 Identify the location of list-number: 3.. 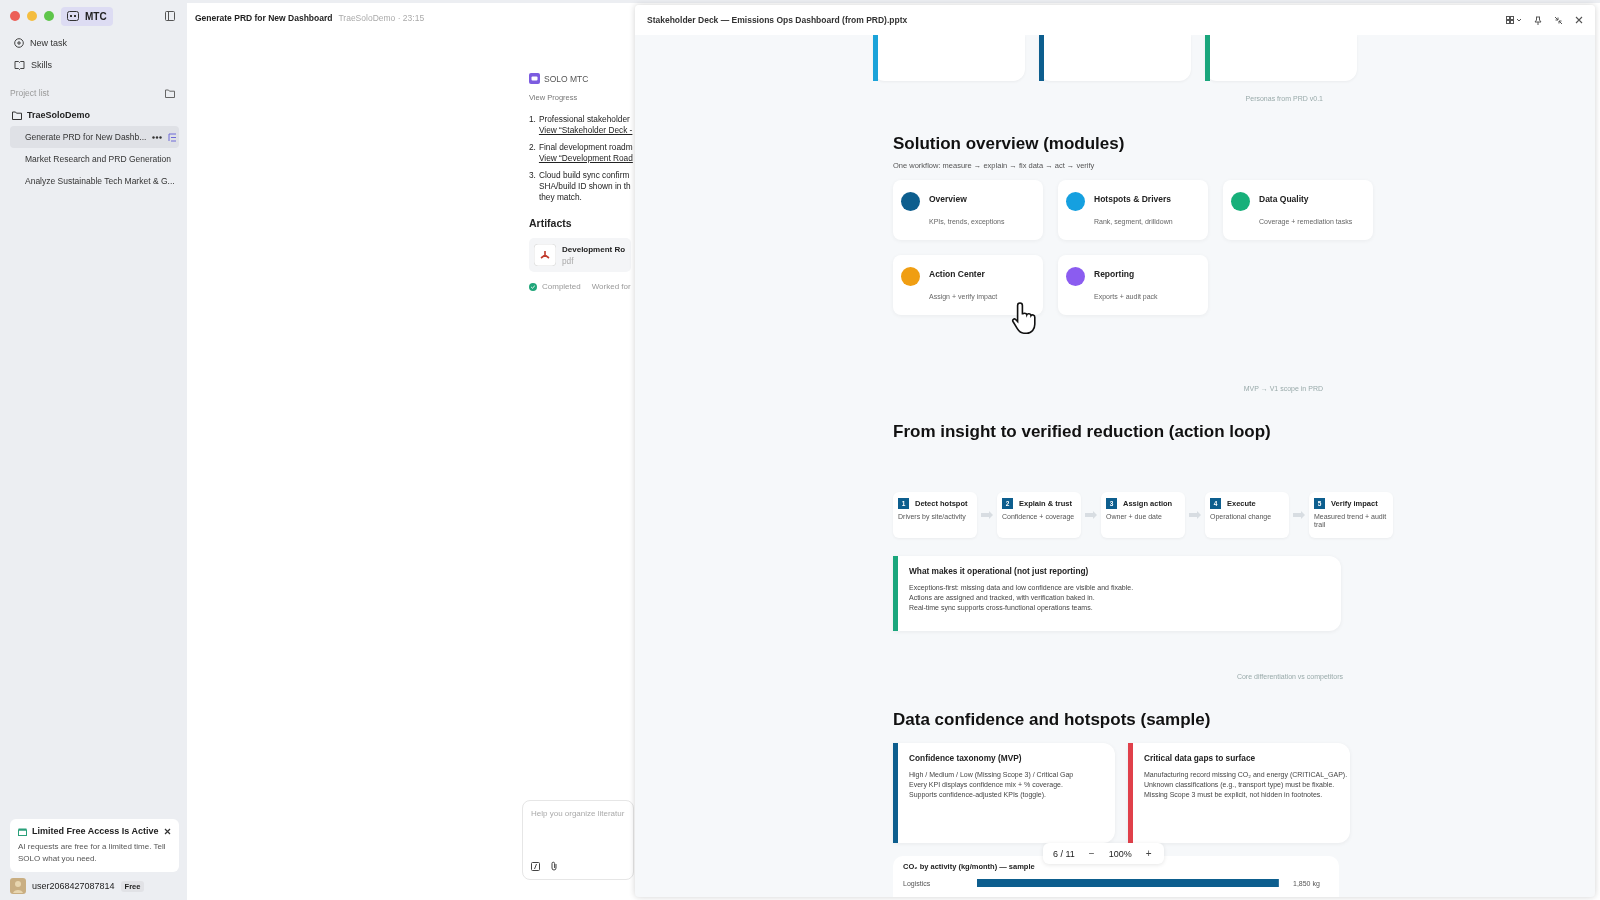
(532, 176).